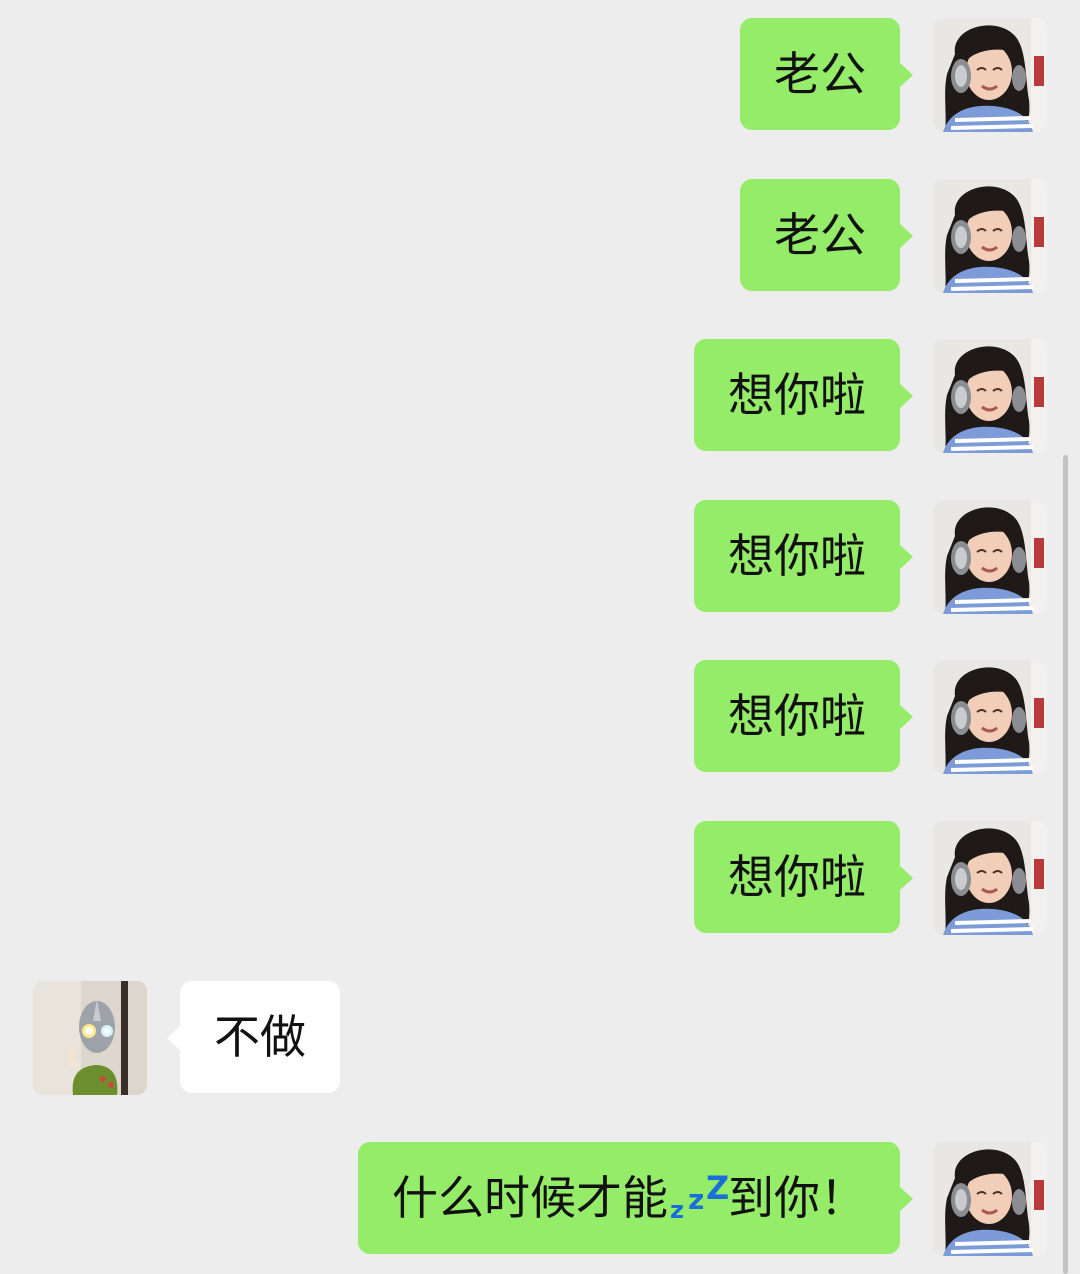  I want to click on message-row-sent: 什么时候才能 z z Z 到你！, so click(540, 1199).